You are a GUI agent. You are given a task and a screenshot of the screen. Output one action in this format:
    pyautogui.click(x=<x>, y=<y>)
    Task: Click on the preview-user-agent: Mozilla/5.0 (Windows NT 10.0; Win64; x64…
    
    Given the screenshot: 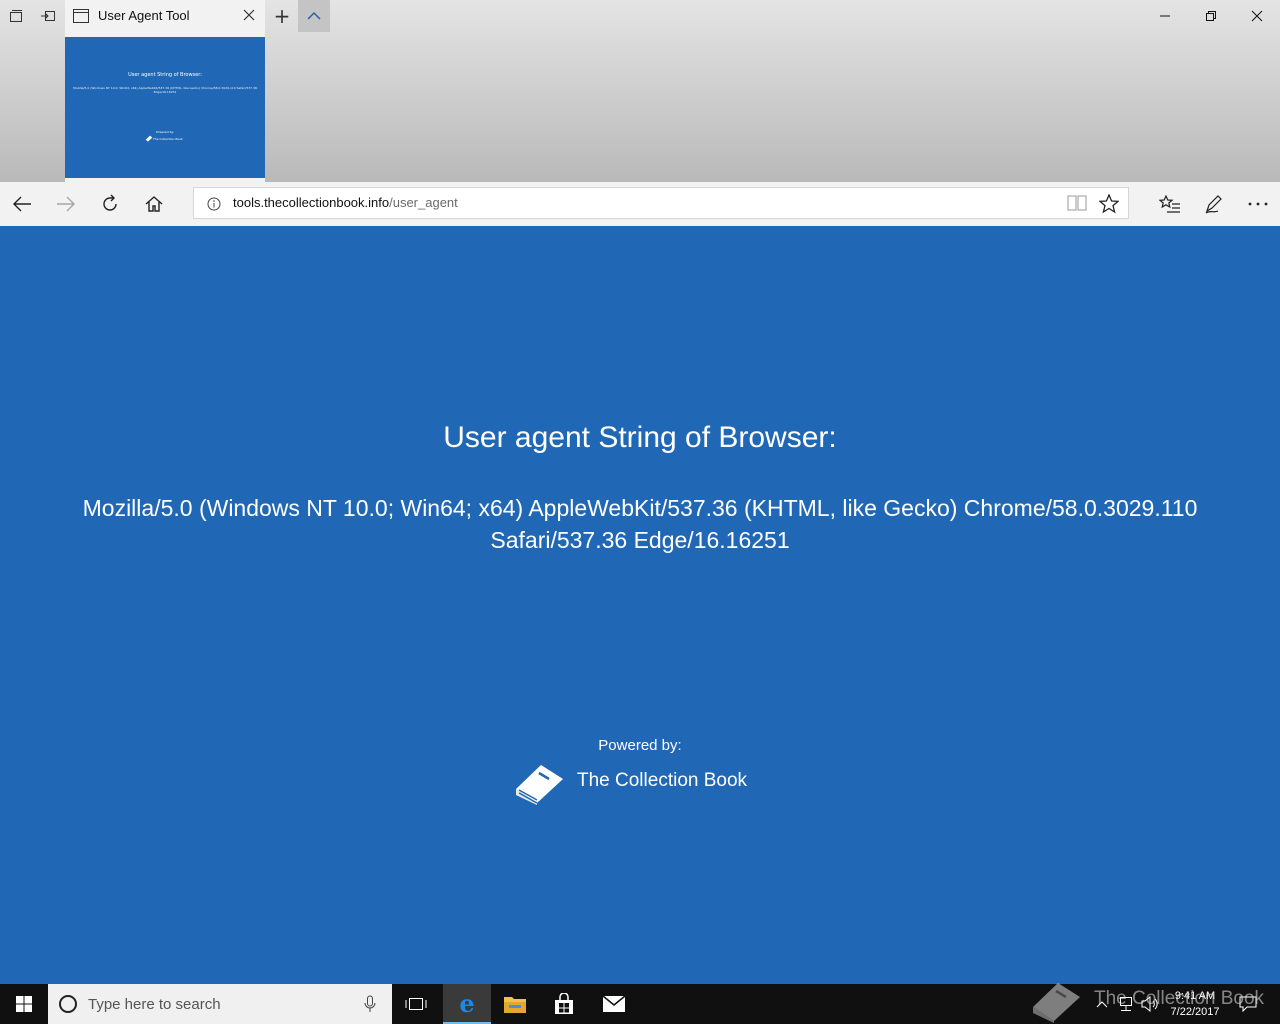 What is the action you would take?
    pyautogui.click(x=165, y=90)
    